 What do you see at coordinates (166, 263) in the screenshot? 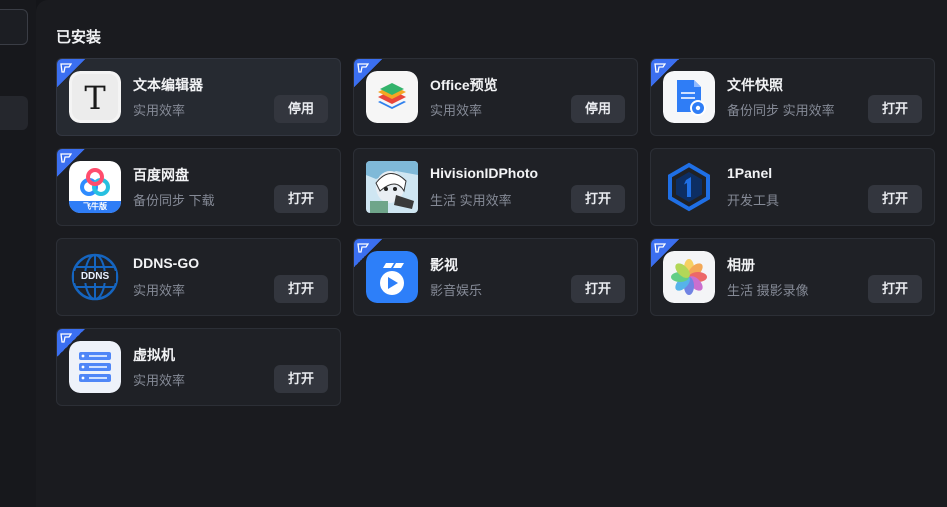
I see `app-name: DDNS-GO` at bounding box center [166, 263].